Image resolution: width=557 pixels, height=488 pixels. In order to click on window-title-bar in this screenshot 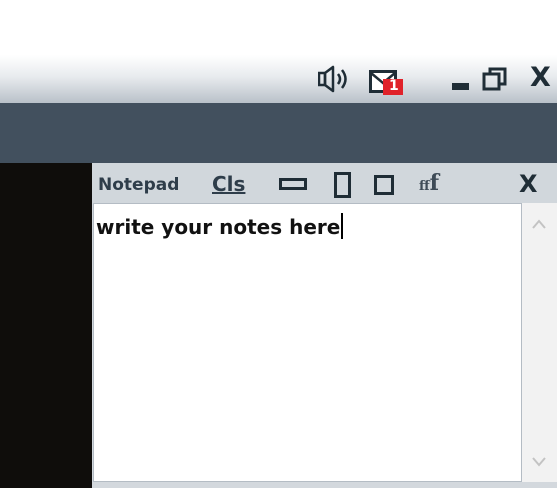, I will do `click(278, 79)`.